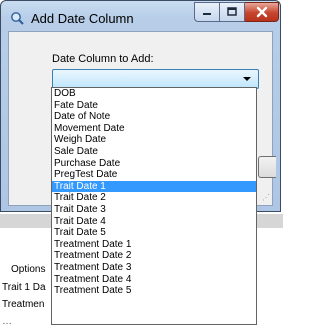  Describe the element at coordinates (154, 233) in the screenshot. I see `dropdown-option: Trait Date 5` at that location.